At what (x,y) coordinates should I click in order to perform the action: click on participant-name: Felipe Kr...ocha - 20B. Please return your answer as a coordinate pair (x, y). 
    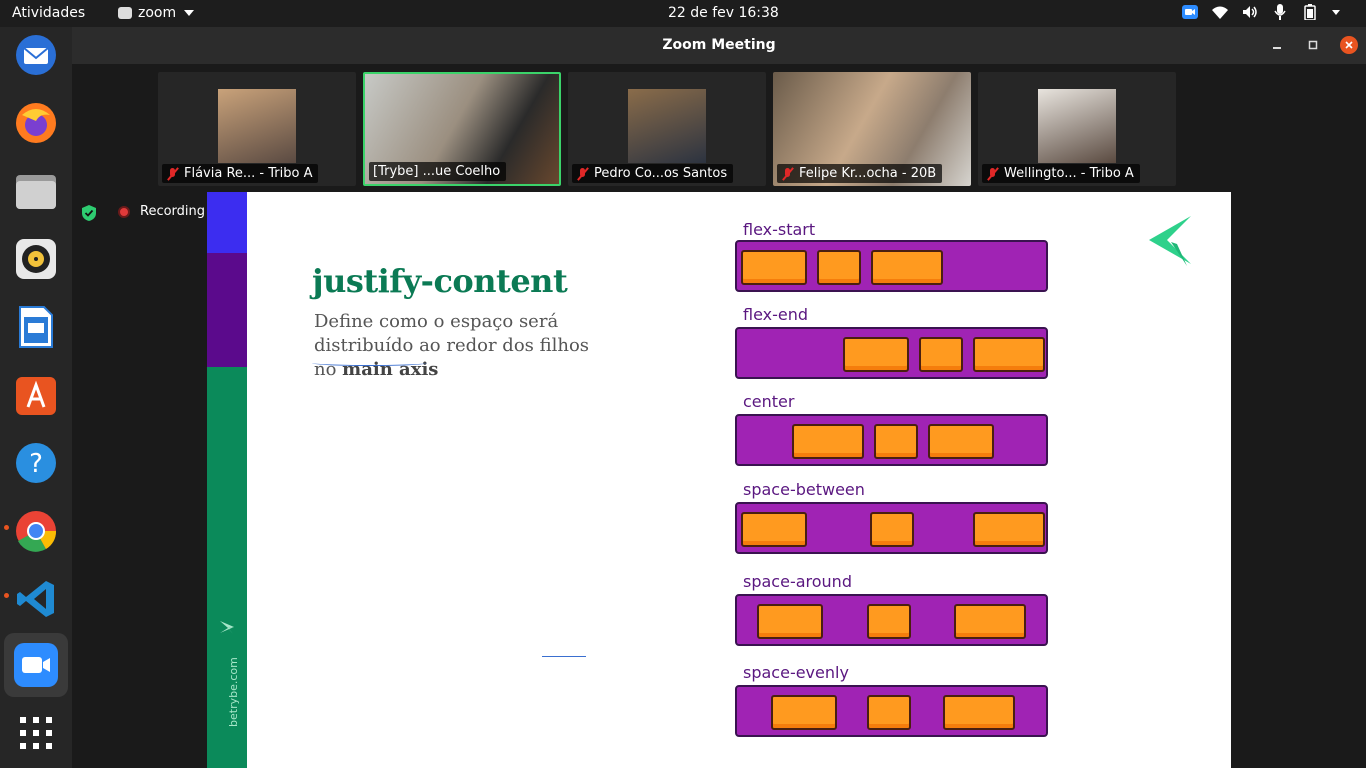
    Looking at the image, I should click on (868, 173).